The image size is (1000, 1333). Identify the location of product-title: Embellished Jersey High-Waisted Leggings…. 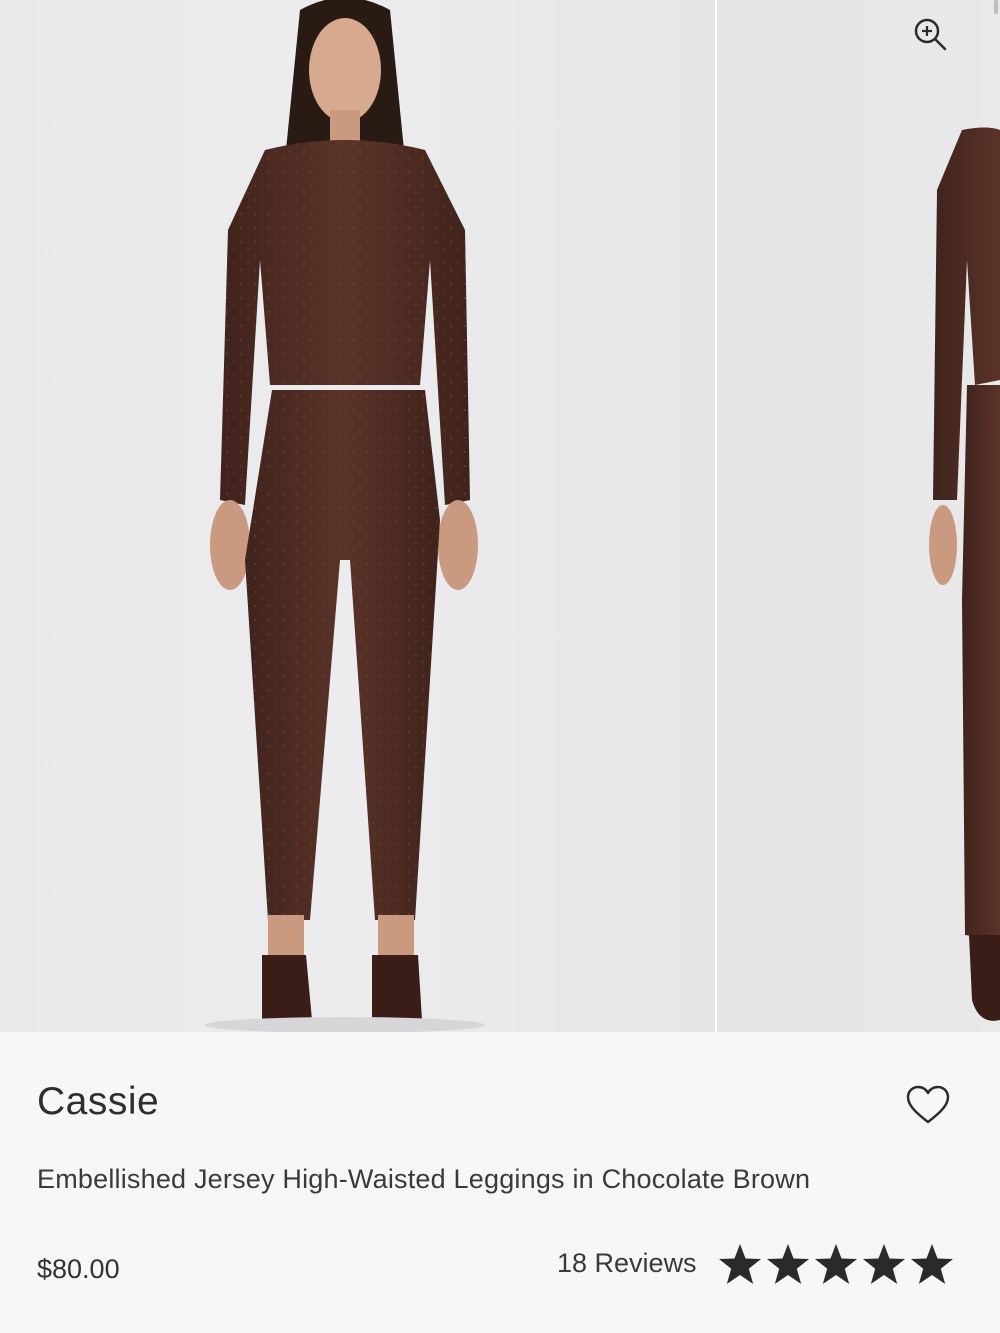
(424, 1179).